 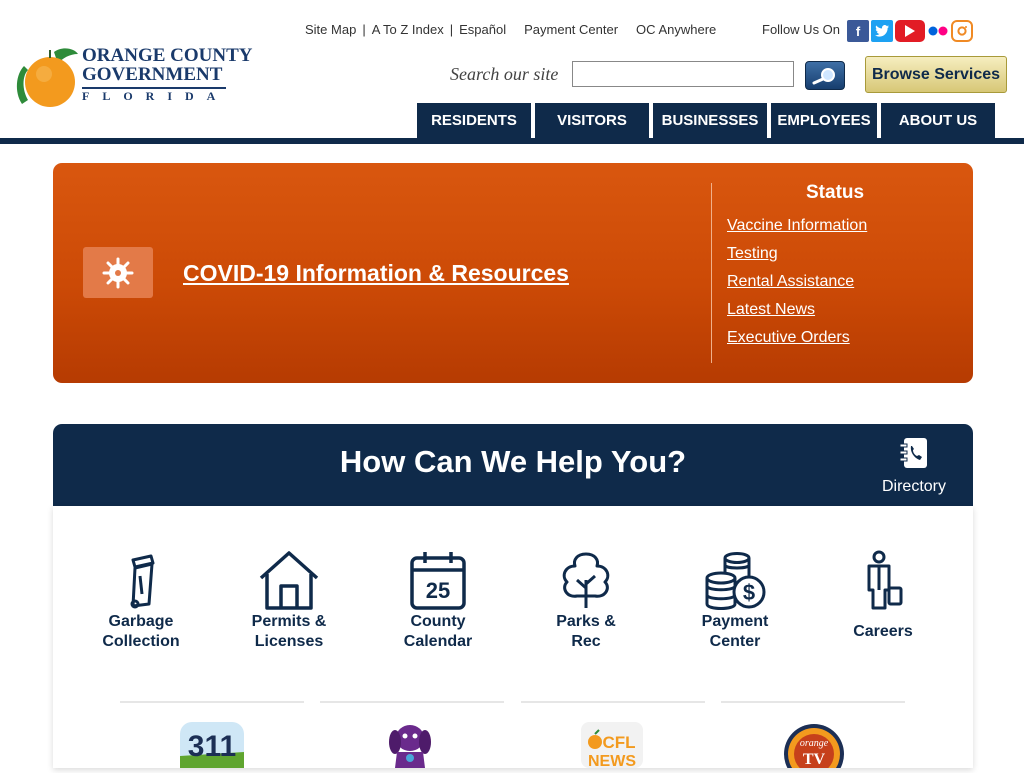 What do you see at coordinates (938, 120) in the screenshot?
I see `nav-about-us: ABOUT US` at bounding box center [938, 120].